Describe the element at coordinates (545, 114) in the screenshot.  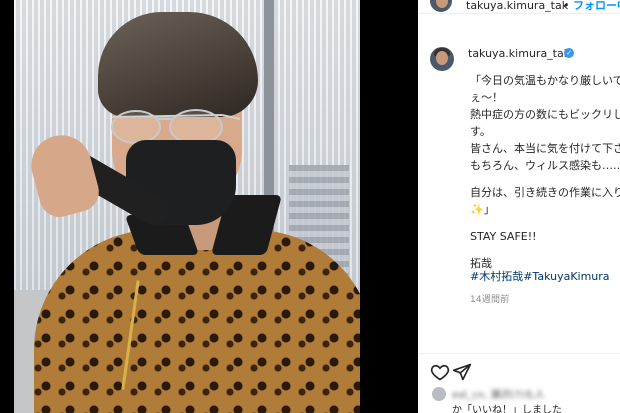
I see `caption-line: 熱中症の方の数にもビックリし` at that location.